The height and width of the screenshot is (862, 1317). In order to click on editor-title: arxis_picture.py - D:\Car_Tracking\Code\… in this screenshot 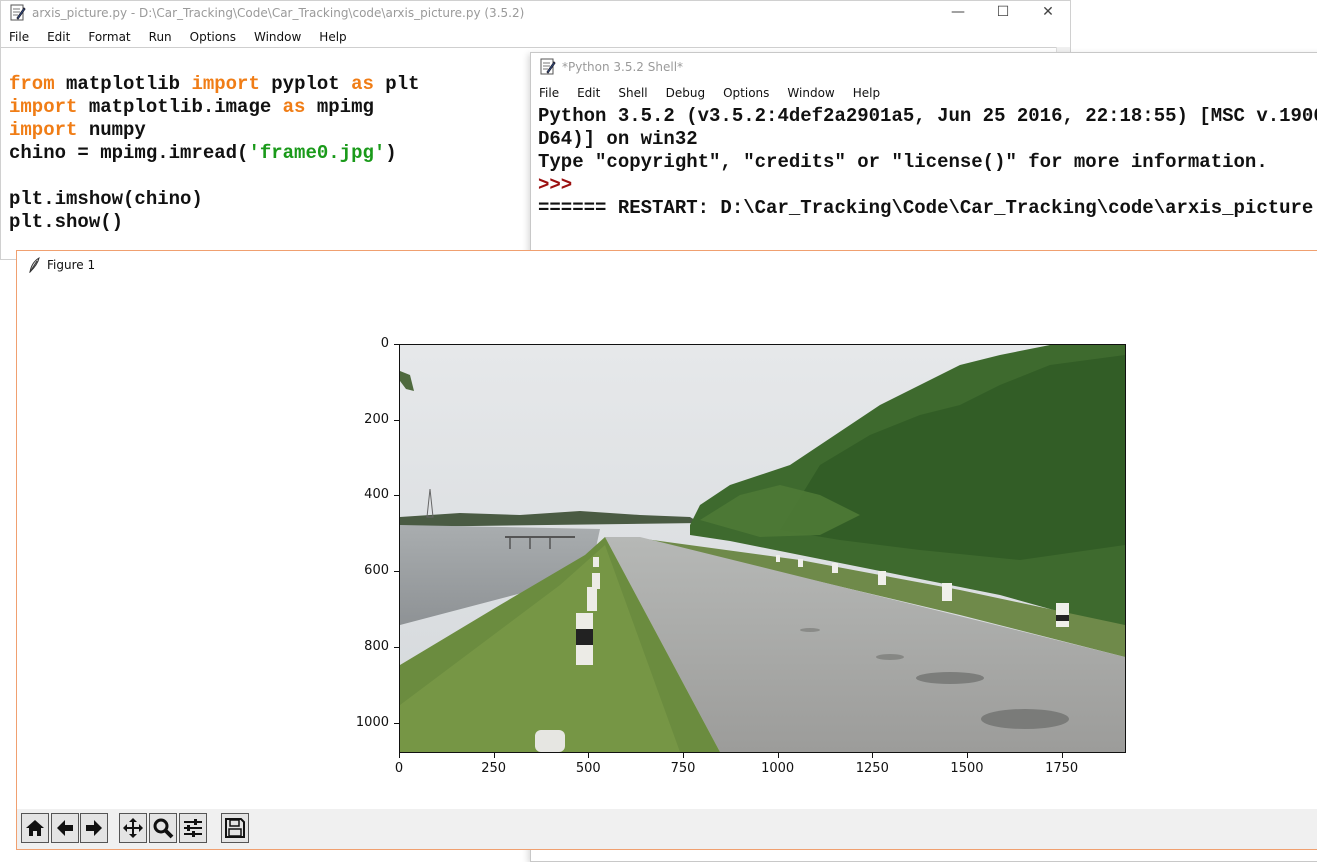, I will do `click(278, 13)`.